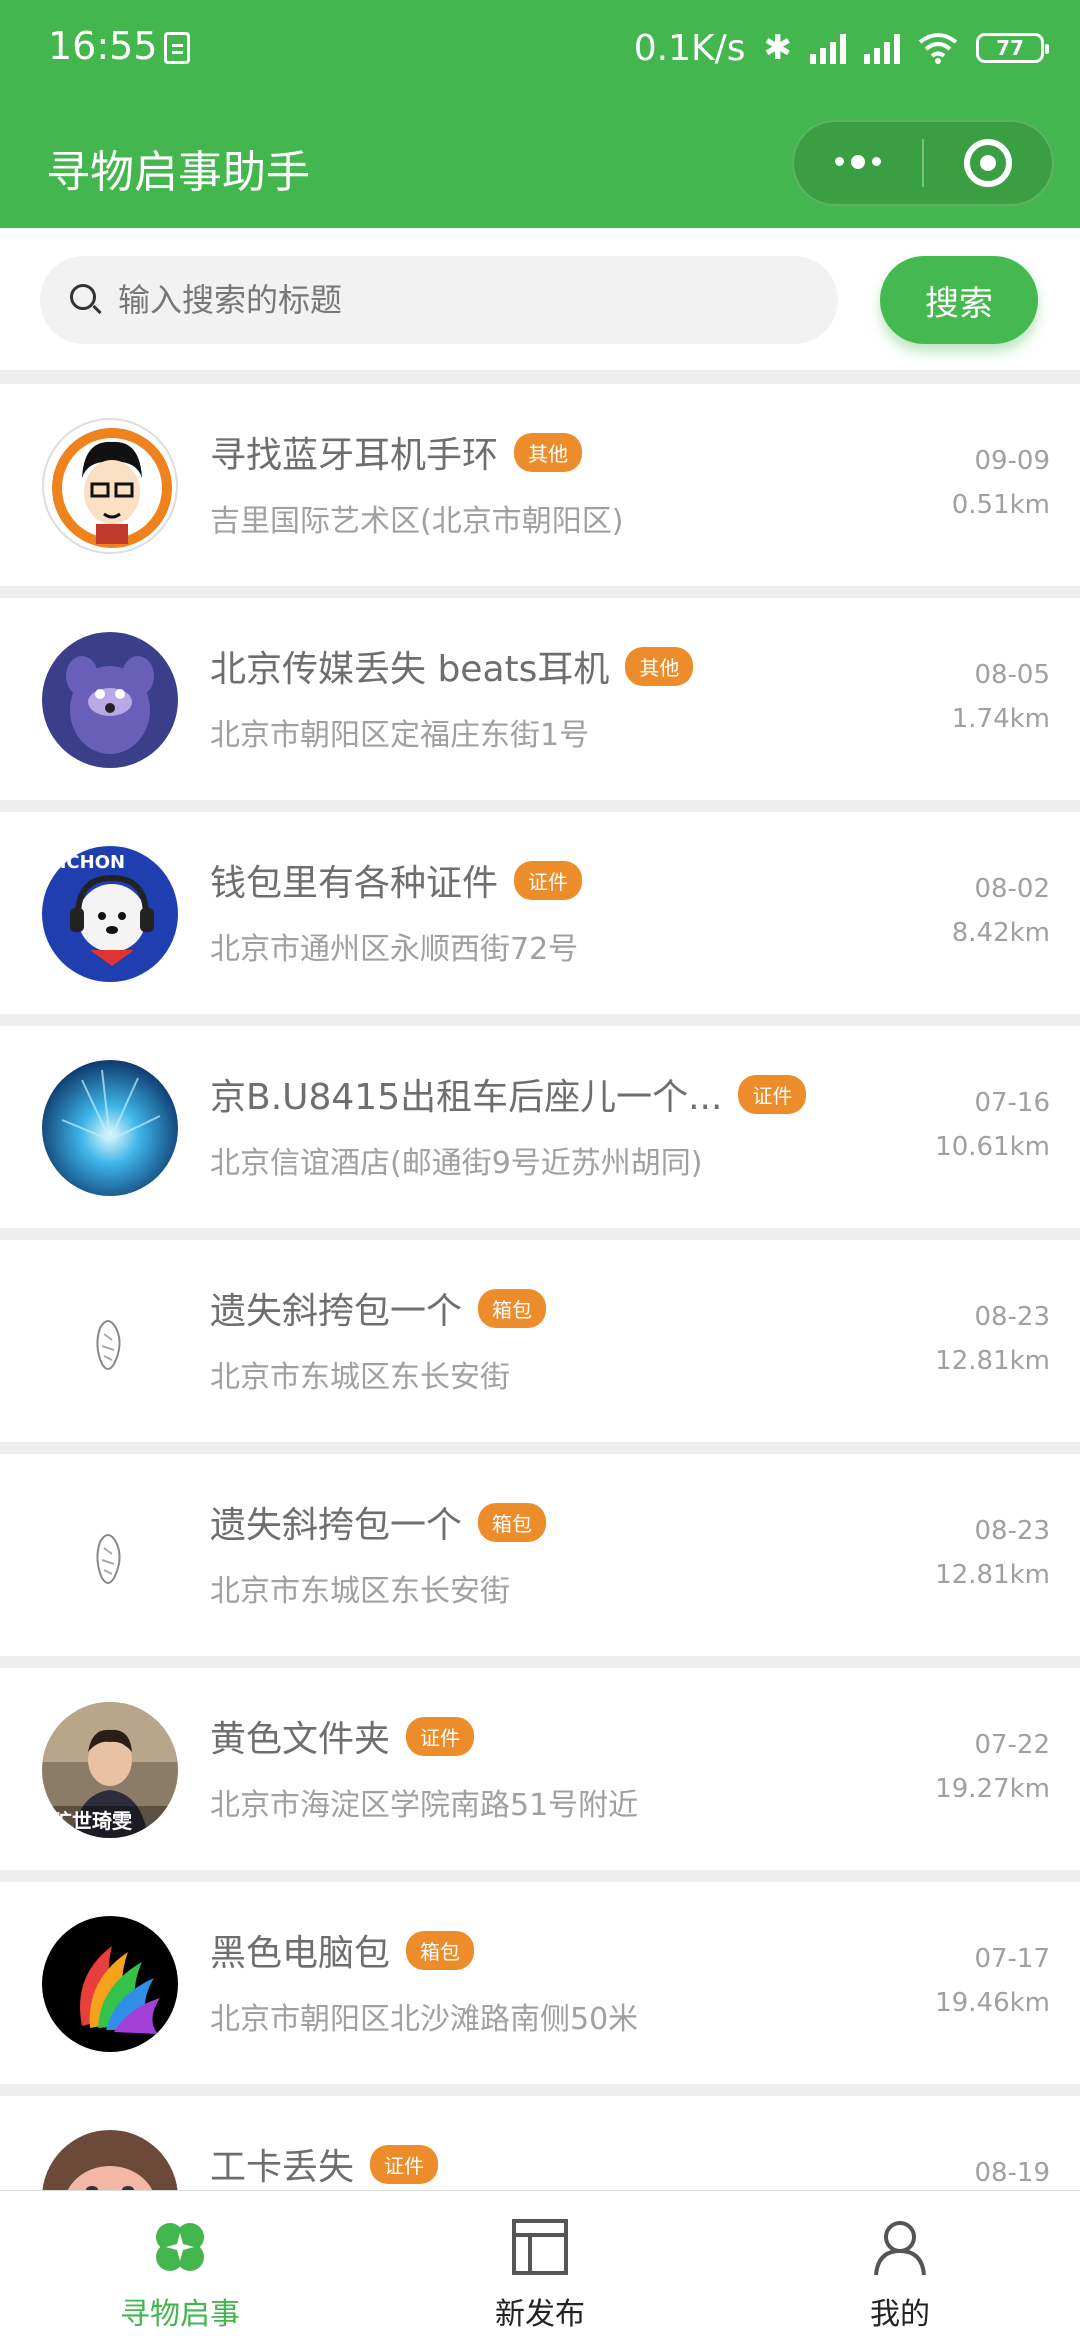  What do you see at coordinates (1012, 889) in the screenshot?
I see `item-date: 08-02` at bounding box center [1012, 889].